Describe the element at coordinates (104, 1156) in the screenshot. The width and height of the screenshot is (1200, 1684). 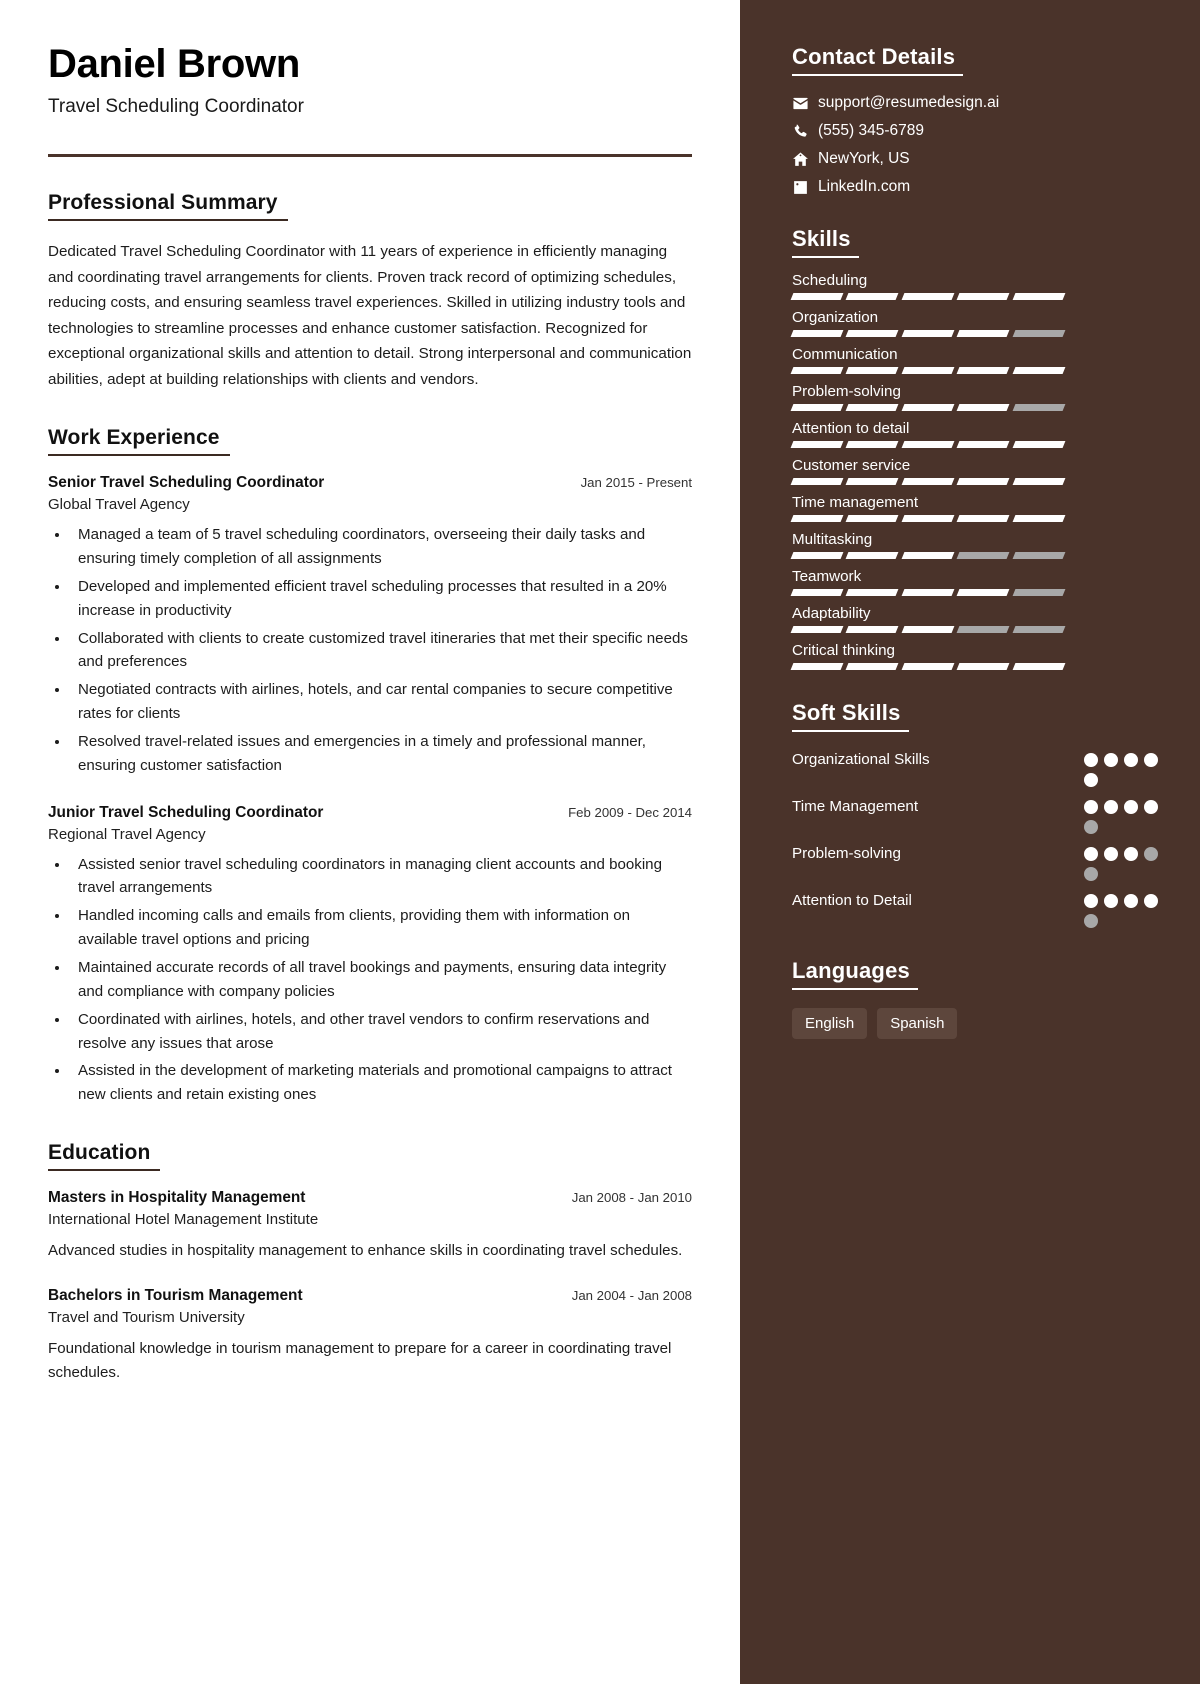
I see `section-heading-education: Education` at that location.